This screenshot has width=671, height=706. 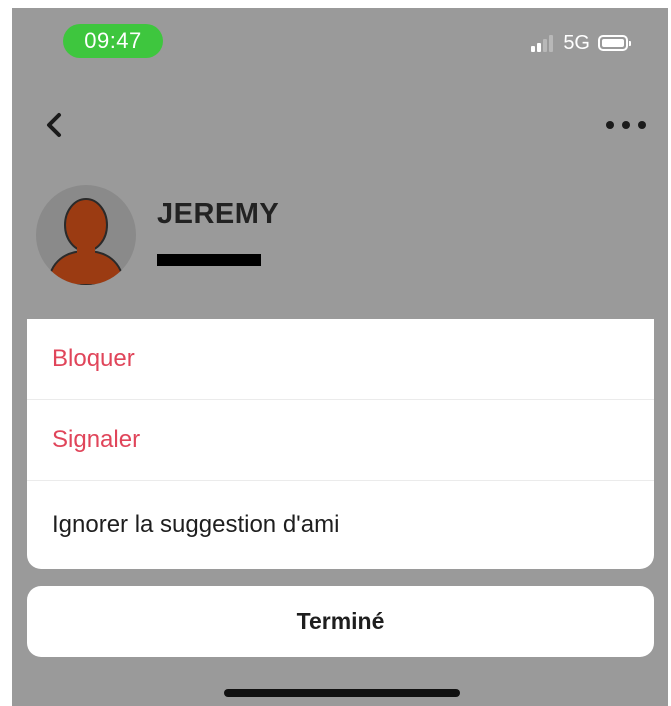 What do you see at coordinates (340, 440) in the screenshot?
I see `report-option: Signaler` at bounding box center [340, 440].